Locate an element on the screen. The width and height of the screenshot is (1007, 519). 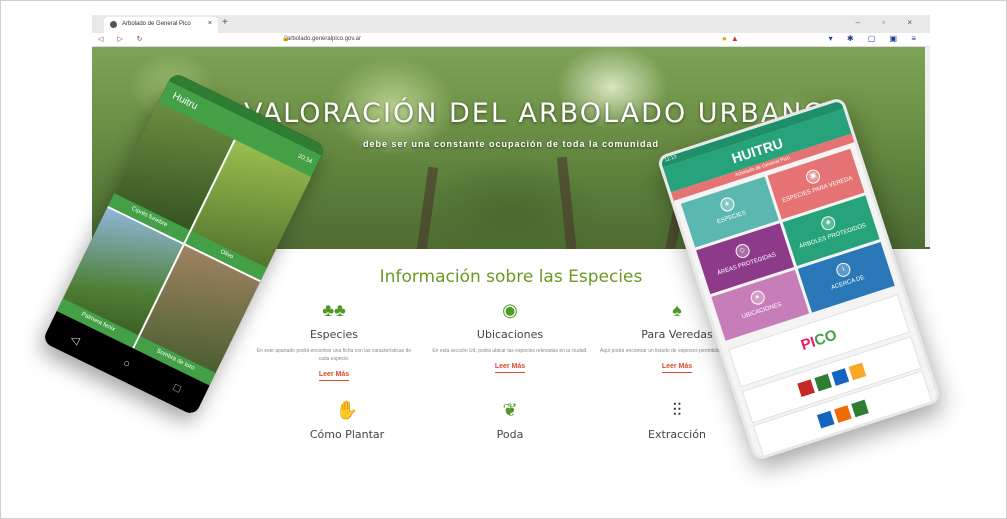
menu-label: ESPECIES is located at coordinates (731, 218).